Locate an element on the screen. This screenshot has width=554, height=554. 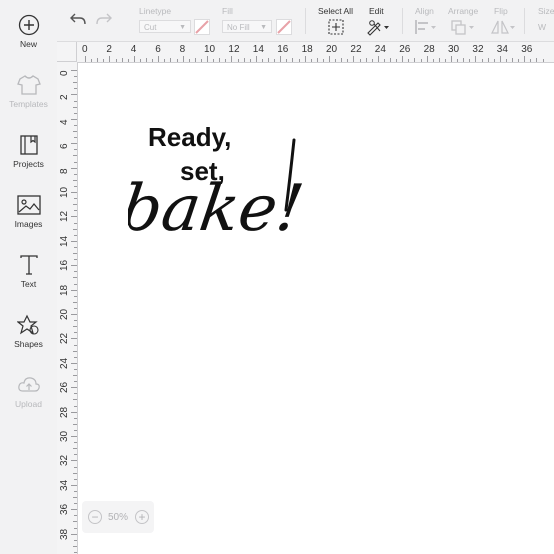
shapes-button: Shapes is located at coordinates (28, 342).